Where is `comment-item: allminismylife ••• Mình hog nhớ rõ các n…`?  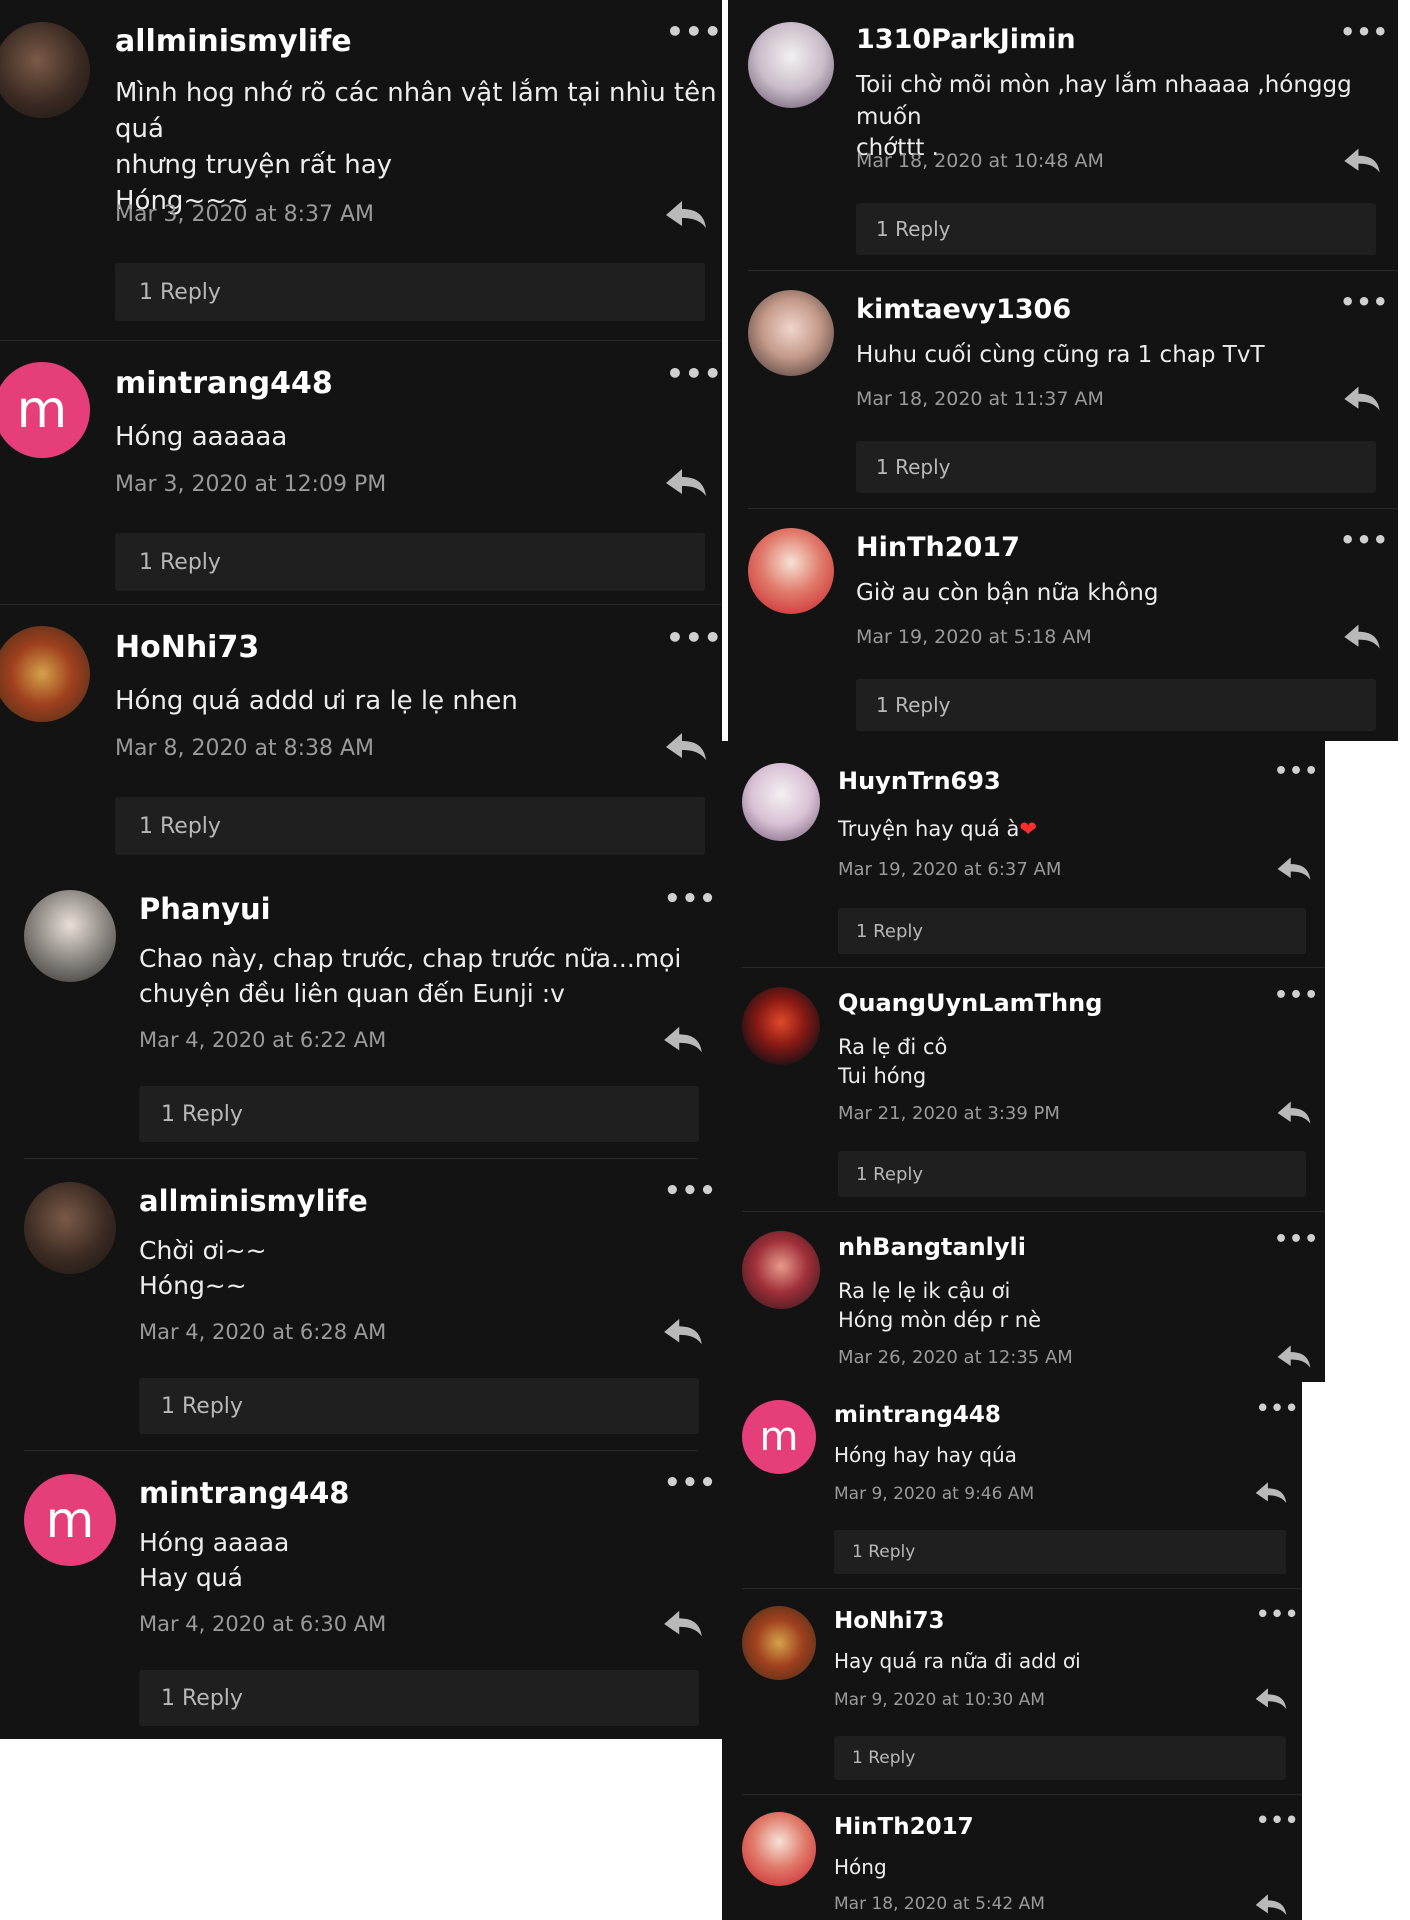
comment-item: allminismylife ••• Mình hog nhớ rõ các n… is located at coordinates (361, 170).